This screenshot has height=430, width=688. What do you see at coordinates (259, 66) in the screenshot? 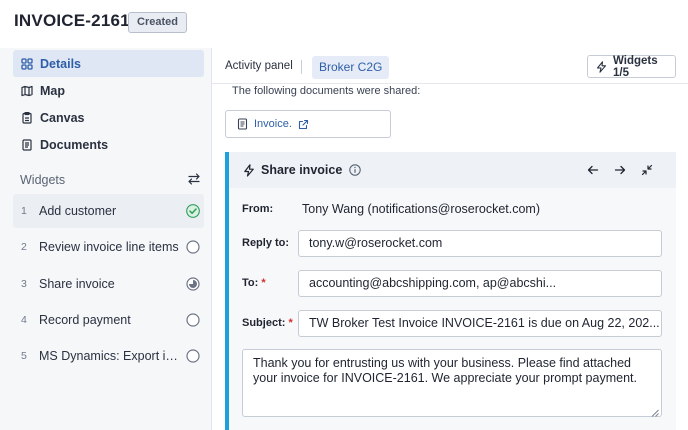
I see `tab-activity-panel: Activity panel` at bounding box center [259, 66].